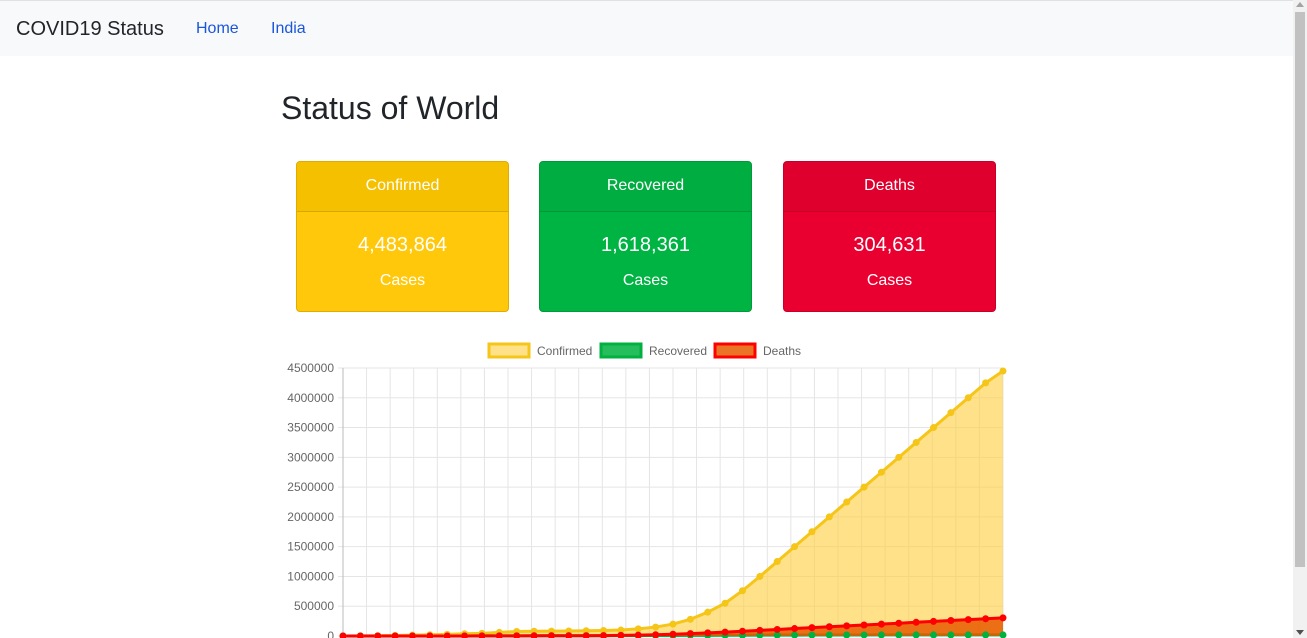  Describe the element at coordinates (217, 29) in the screenshot. I see `nav-link-home: Home` at that location.